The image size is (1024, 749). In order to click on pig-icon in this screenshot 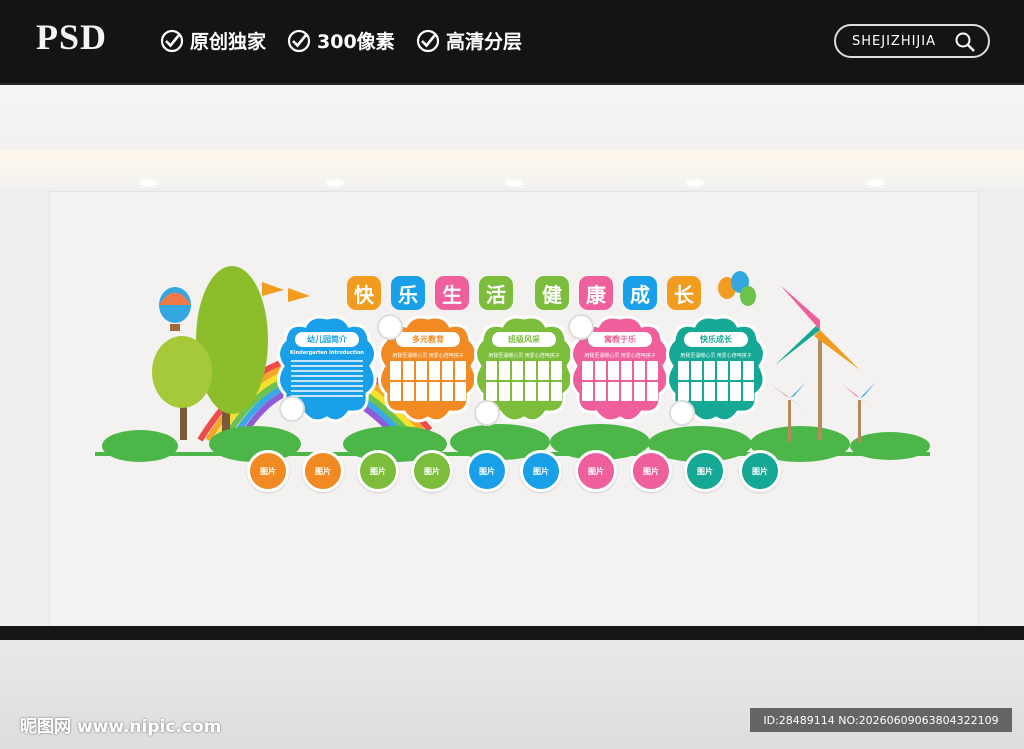, I will do `click(682, 413)`.